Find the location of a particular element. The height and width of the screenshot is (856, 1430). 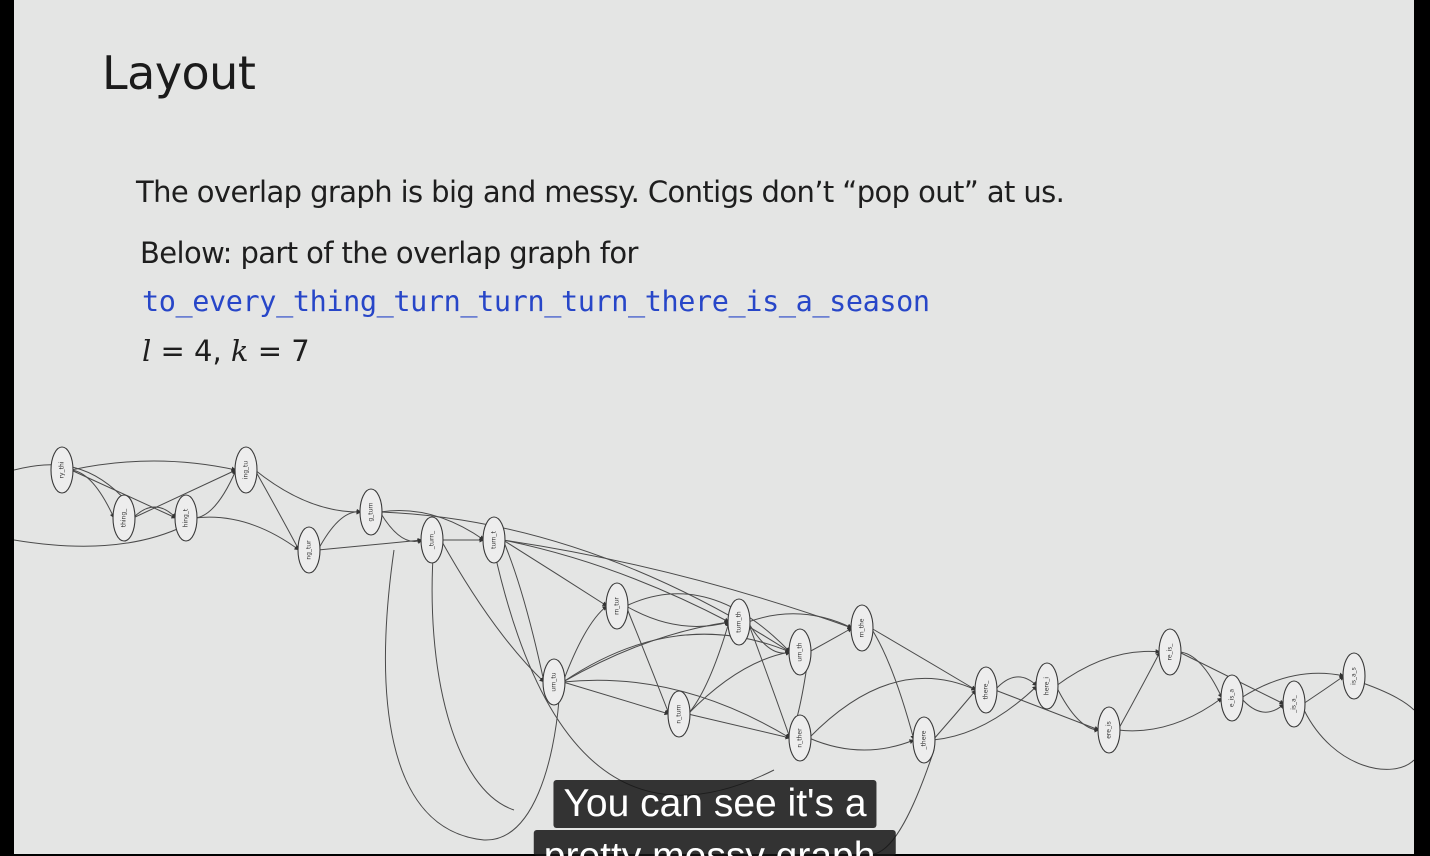

graph-node-label: n_turn is located at coordinates (679, 713).